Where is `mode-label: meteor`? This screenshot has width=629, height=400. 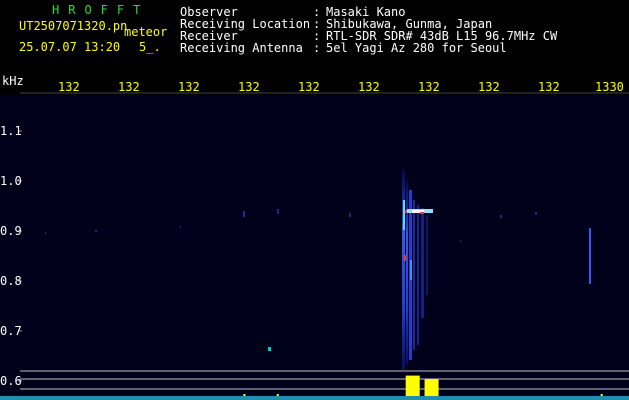
mode-label: meteor is located at coordinates (146, 32).